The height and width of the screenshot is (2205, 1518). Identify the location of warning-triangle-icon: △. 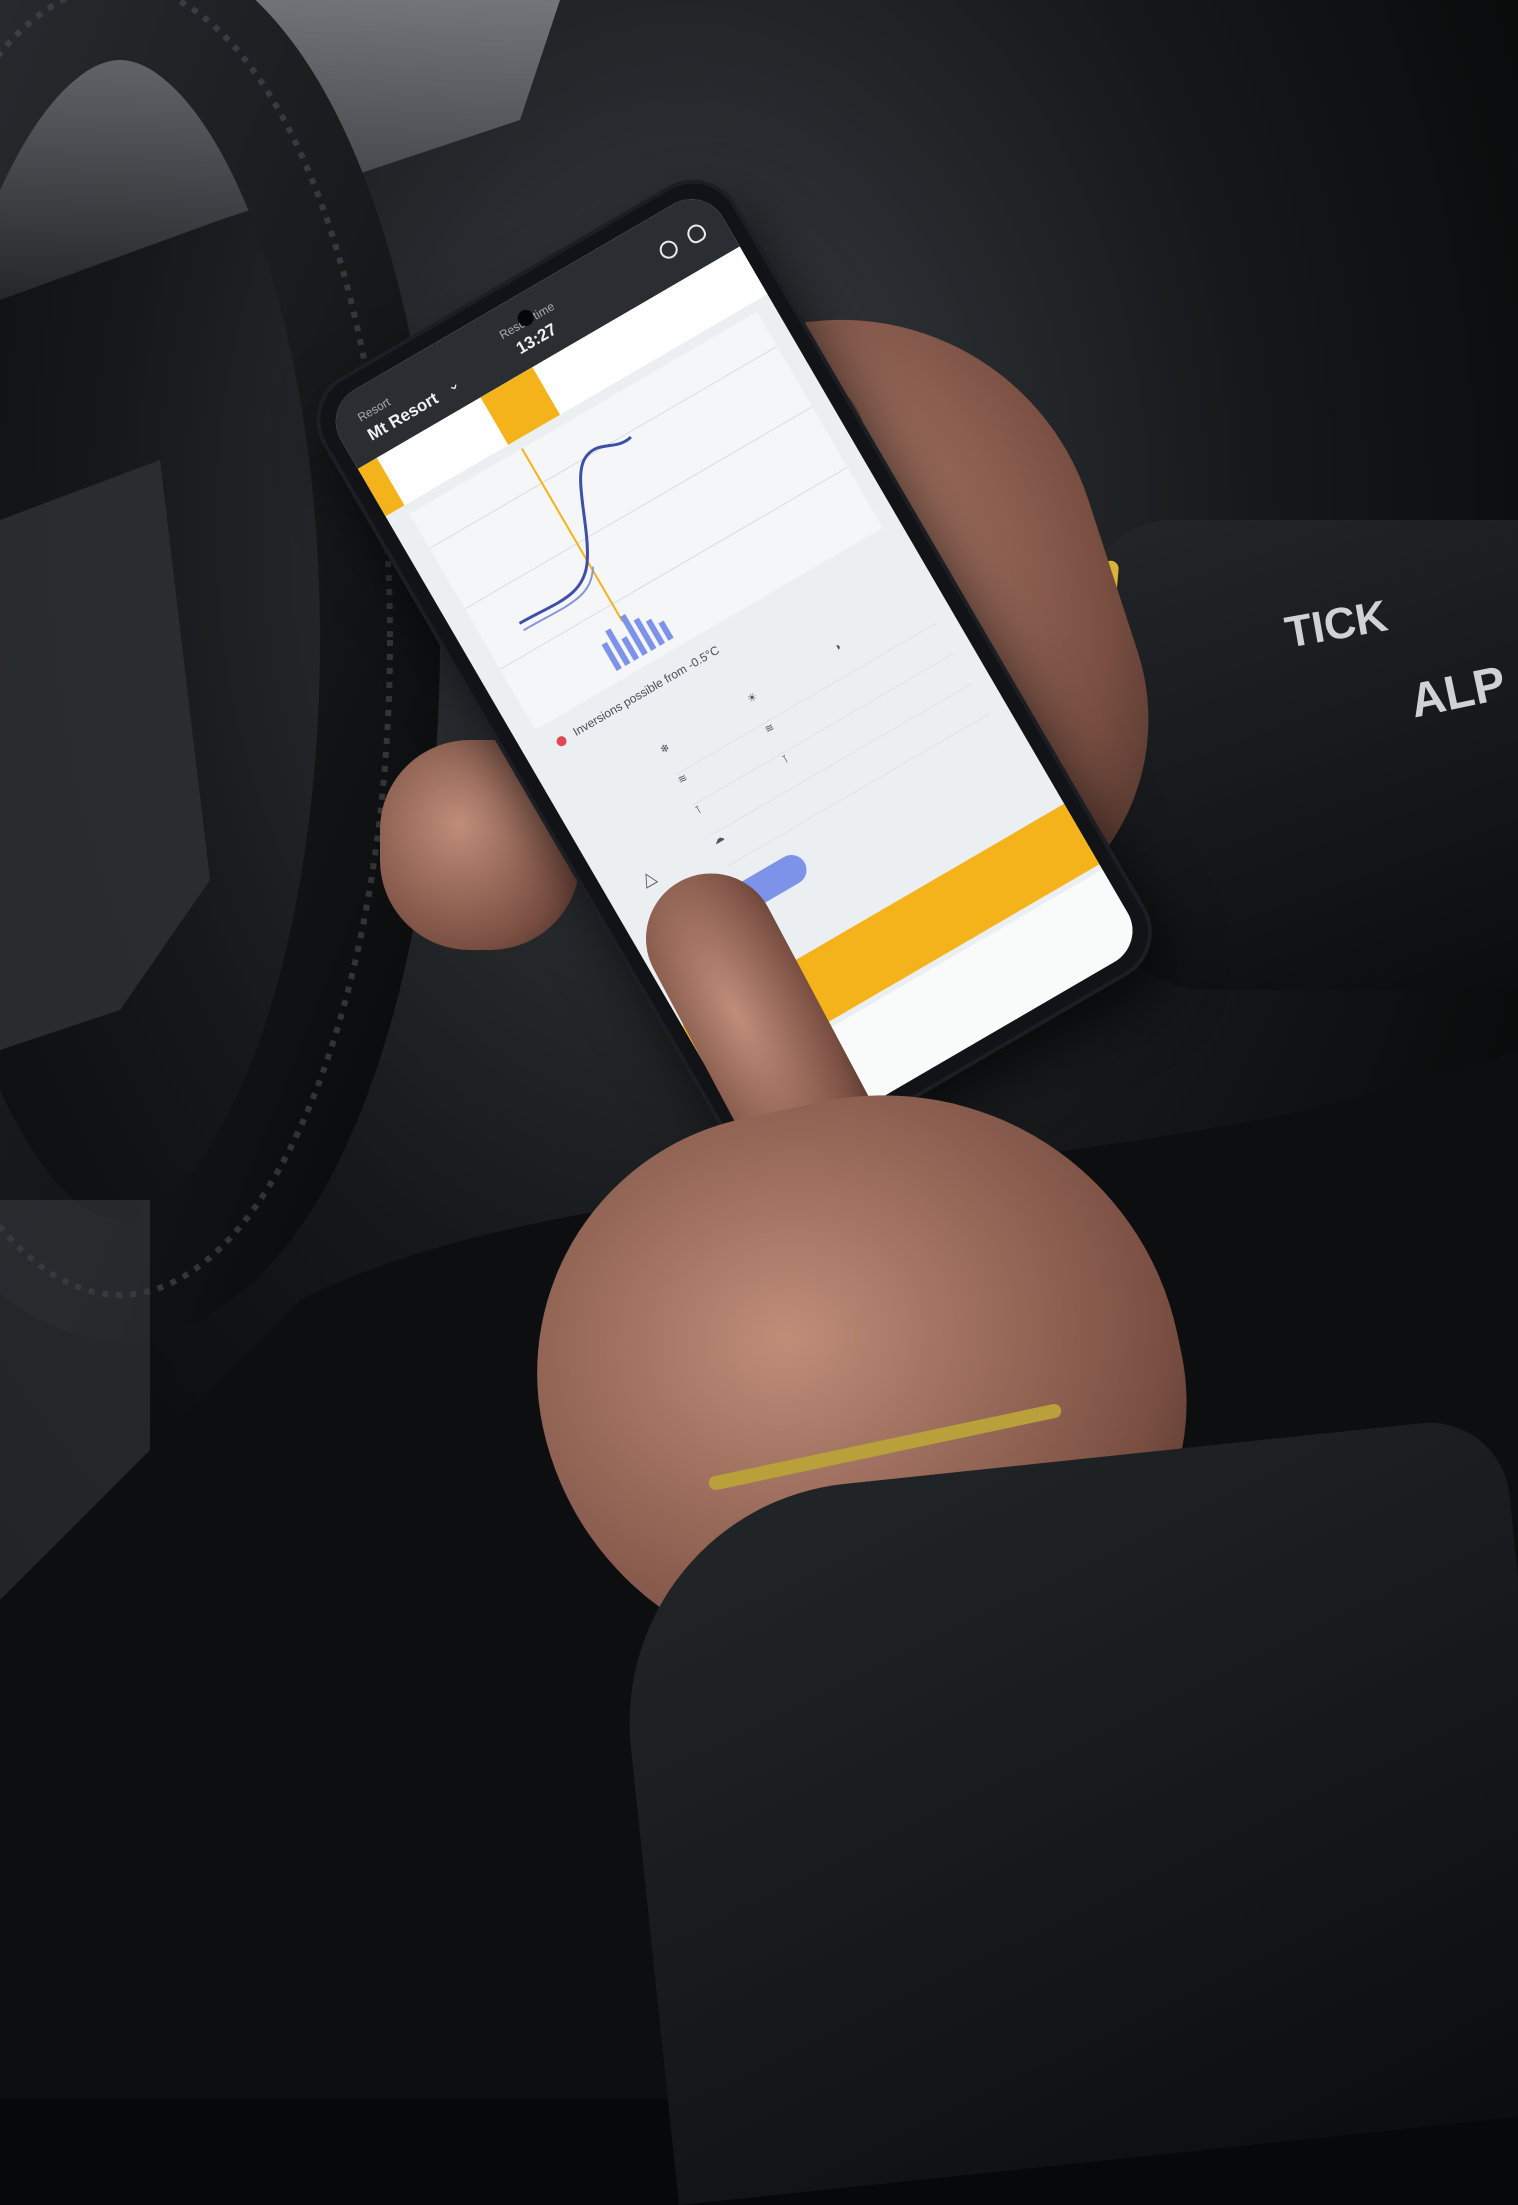
(648, 878).